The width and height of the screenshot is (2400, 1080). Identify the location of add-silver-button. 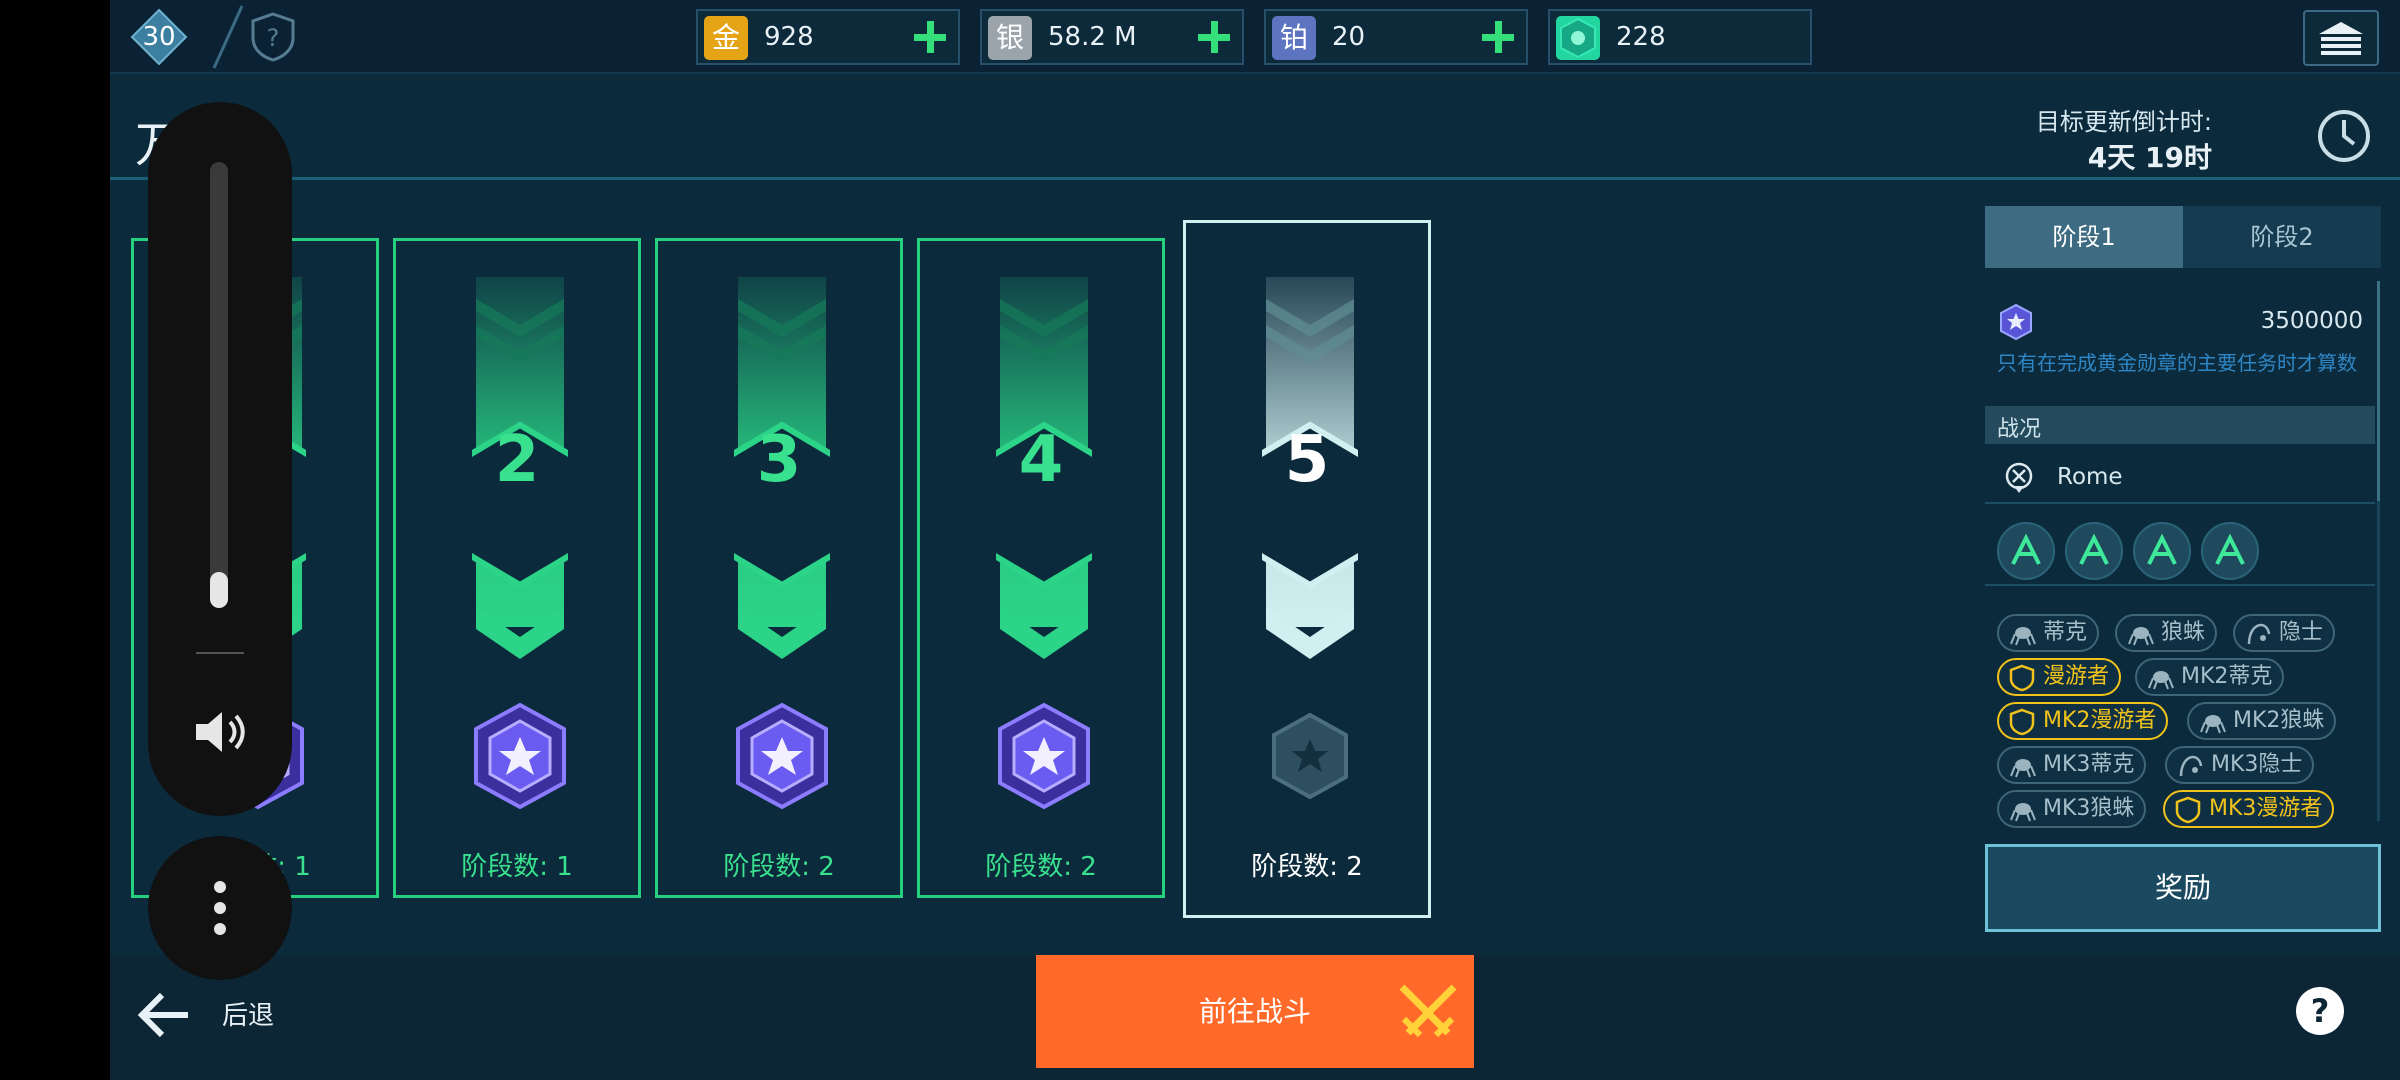
(1214, 37).